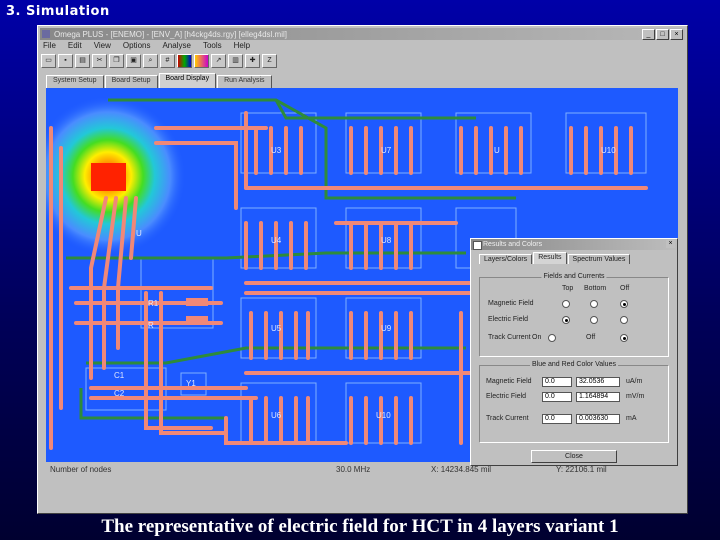  Describe the element at coordinates (625, 288) in the screenshot. I see `col-off: Off` at that location.